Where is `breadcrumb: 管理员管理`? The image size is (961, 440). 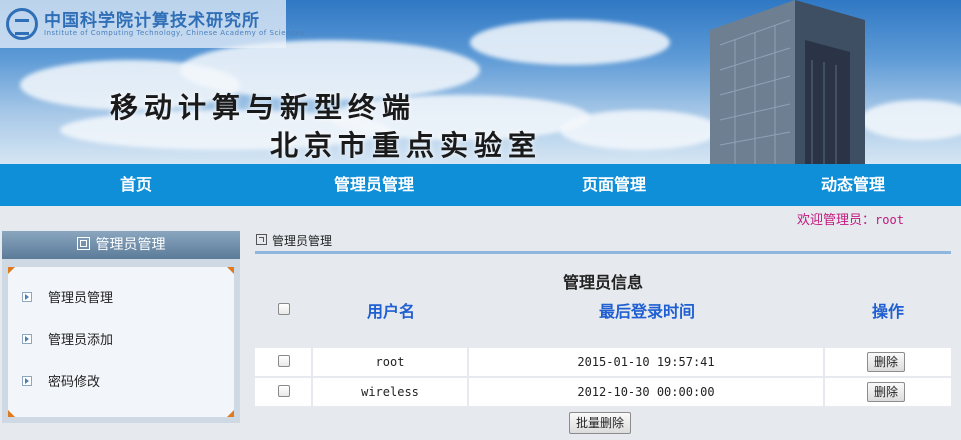
breadcrumb: 管理员管理 is located at coordinates (294, 240).